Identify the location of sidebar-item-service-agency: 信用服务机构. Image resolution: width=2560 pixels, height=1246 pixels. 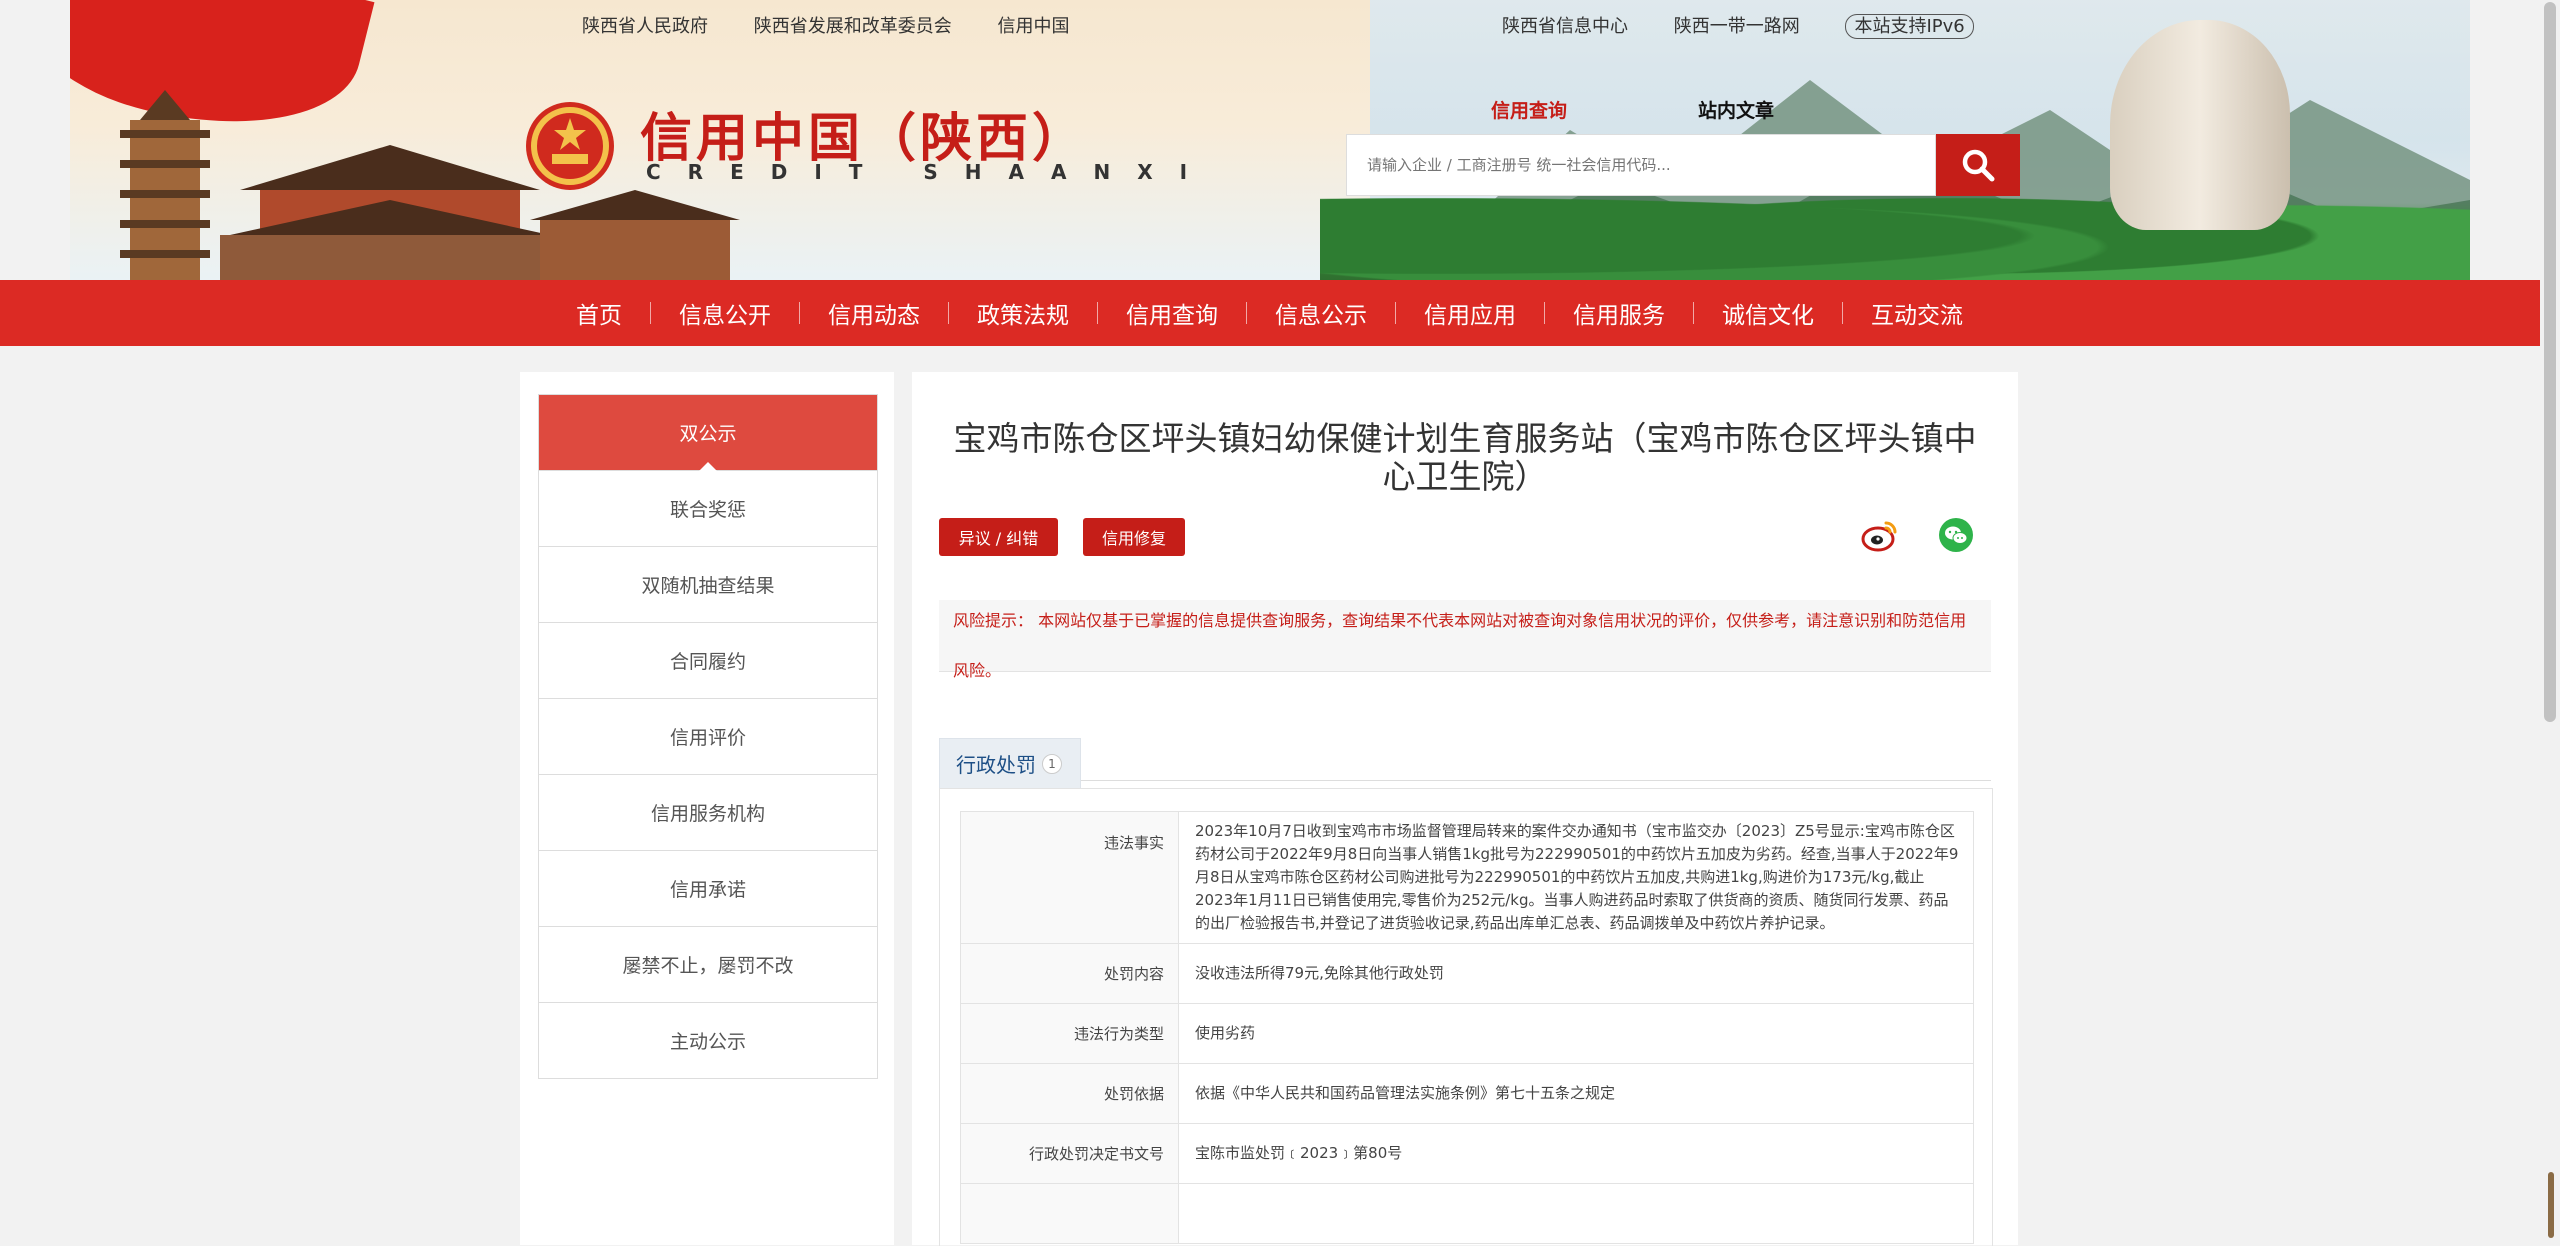
(708, 813).